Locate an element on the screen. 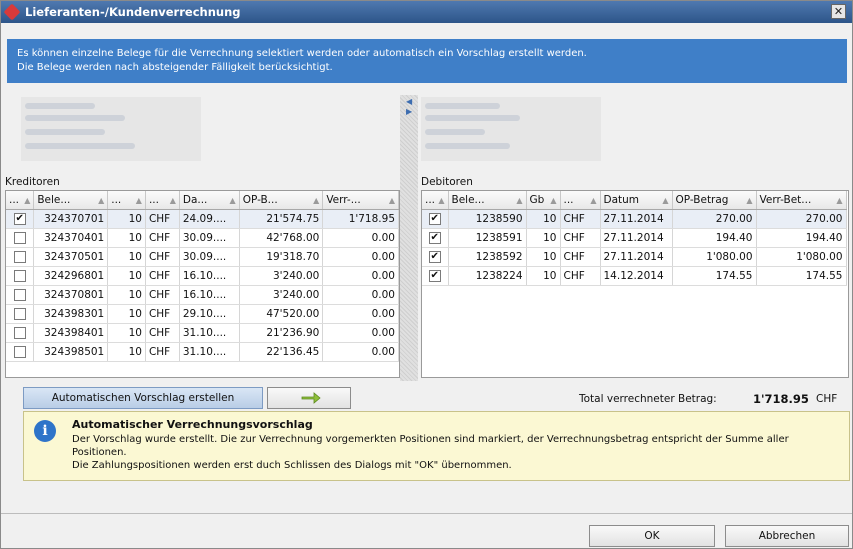  debitoren-row: ✔ 1238590 10 CHF 27.11.2014 270.00 270.00 is located at coordinates (634, 219).